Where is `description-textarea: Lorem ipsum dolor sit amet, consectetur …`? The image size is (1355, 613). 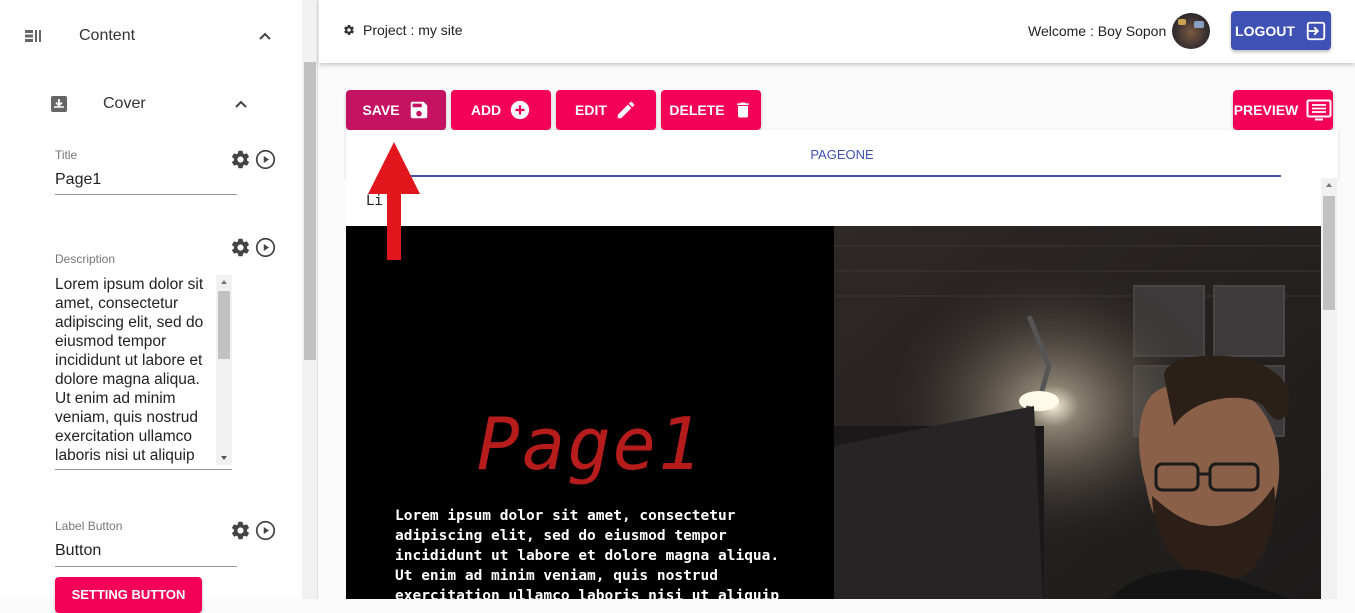 description-textarea: Lorem ipsum dolor sit amet, consectetur … is located at coordinates (135, 370).